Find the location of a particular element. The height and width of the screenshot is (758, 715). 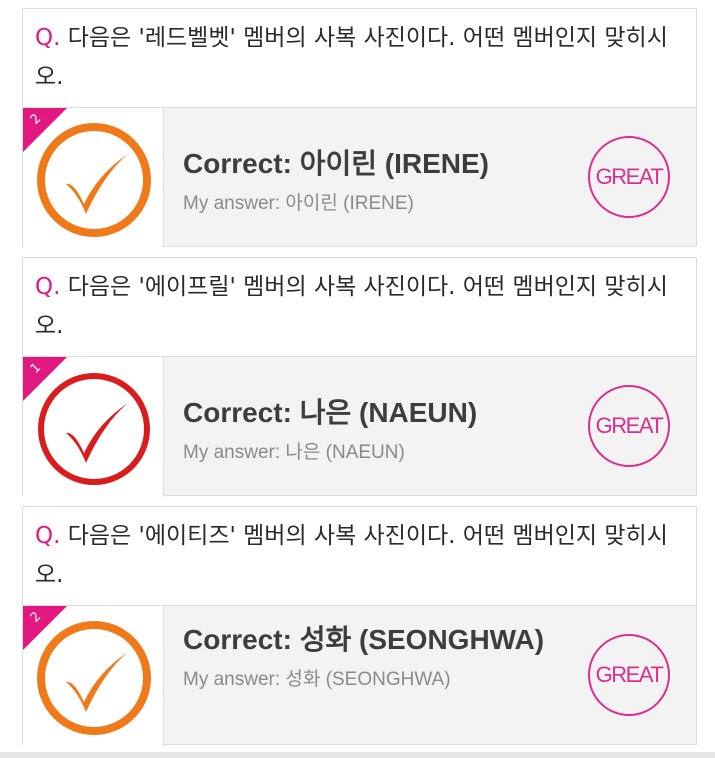

question-card: Q. 다음은 '에이프릴' 멤버의 사복 사진이다. 어떤 멤버인지 맞히시오. is located at coordinates (359, 307).